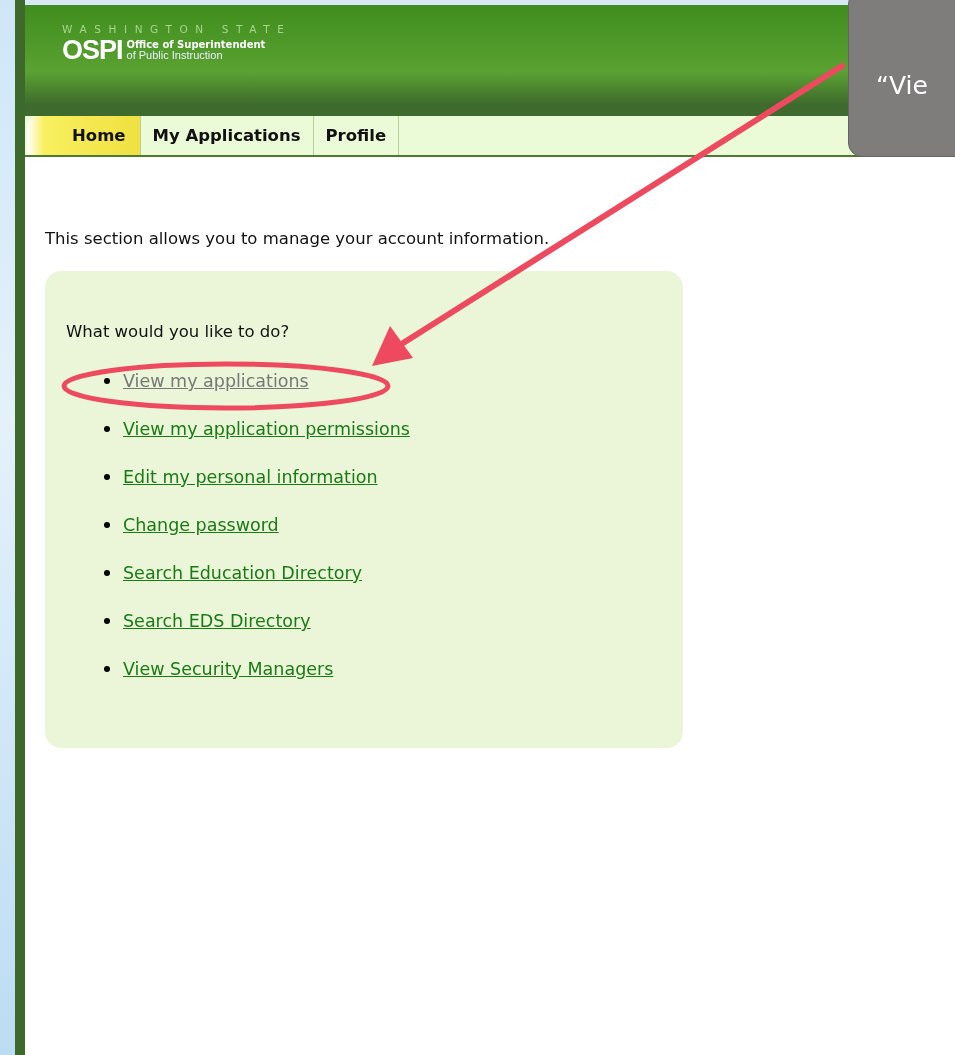 The width and height of the screenshot is (955, 1055). I want to click on option-link: Edit my personal information, so click(250, 477).